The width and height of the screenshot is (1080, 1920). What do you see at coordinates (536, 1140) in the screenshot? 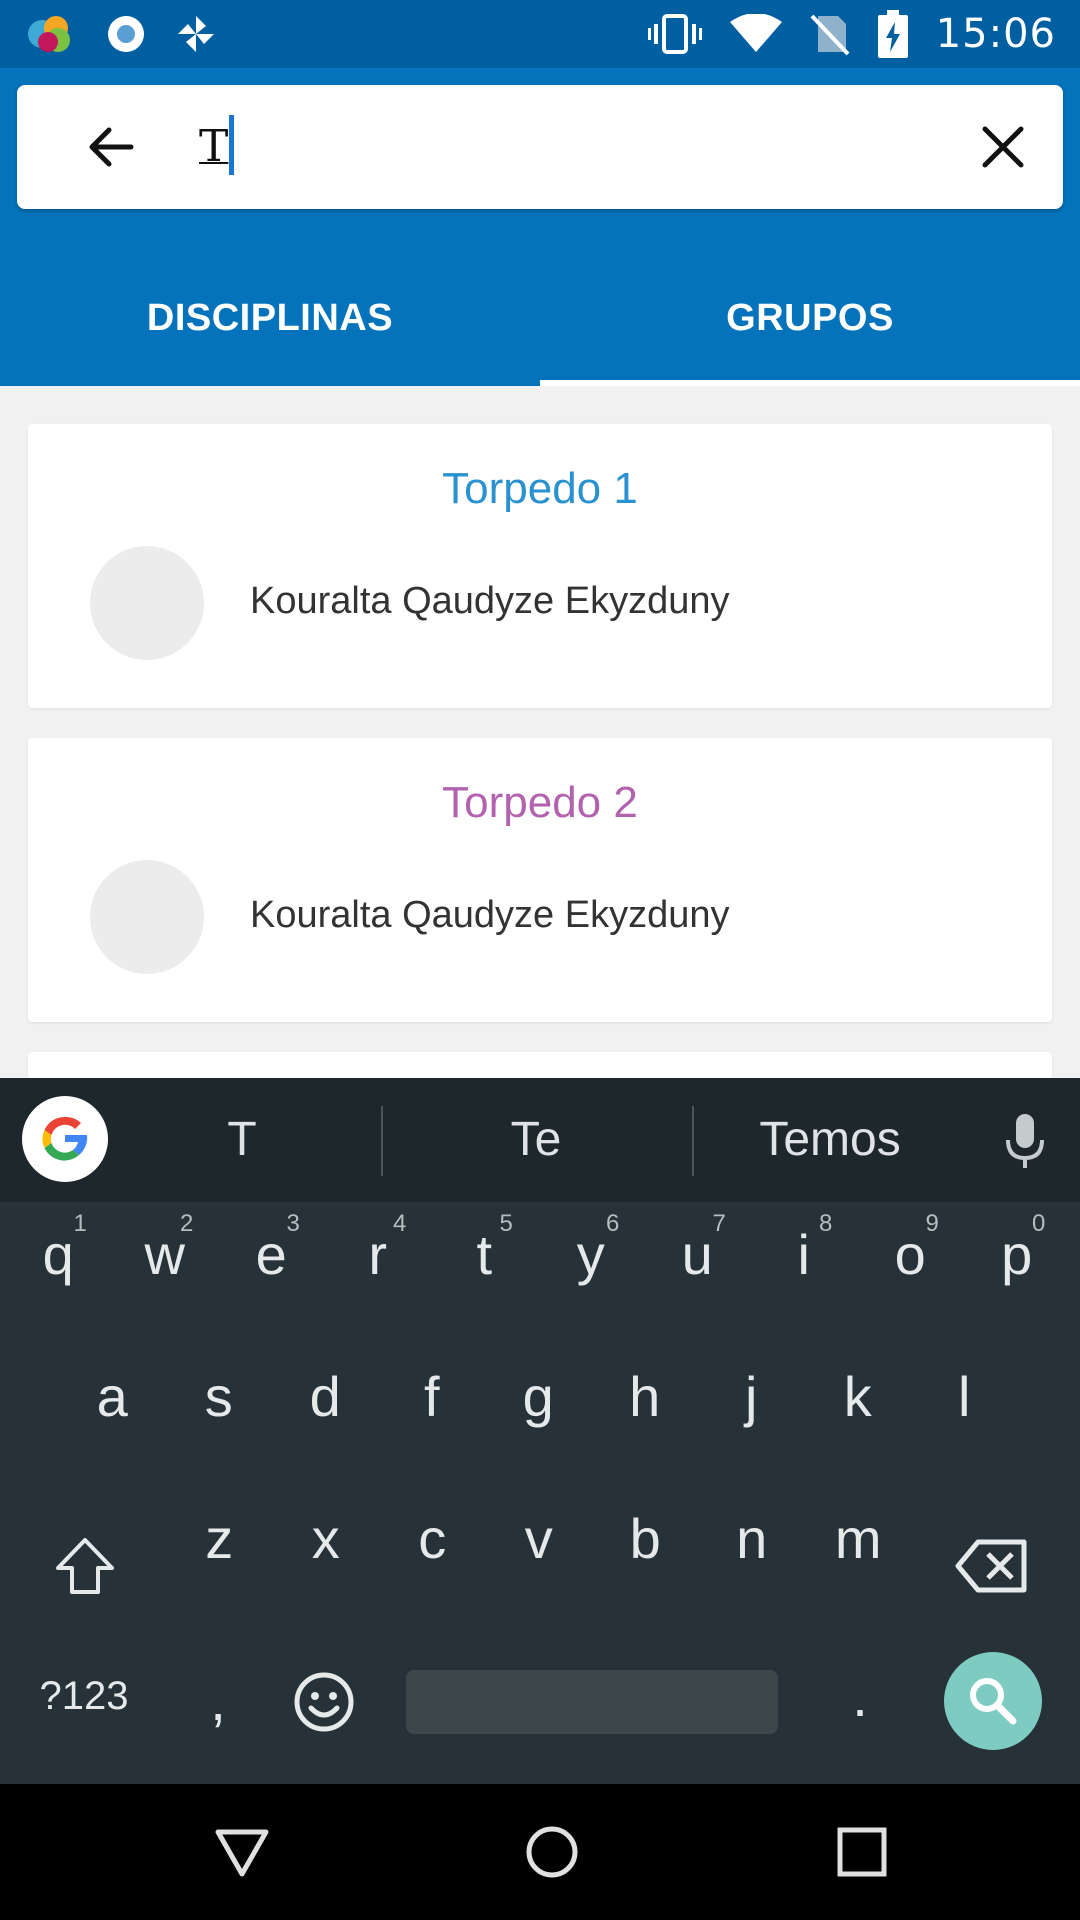
I see `suggestion-2: Te` at bounding box center [536, 1140].